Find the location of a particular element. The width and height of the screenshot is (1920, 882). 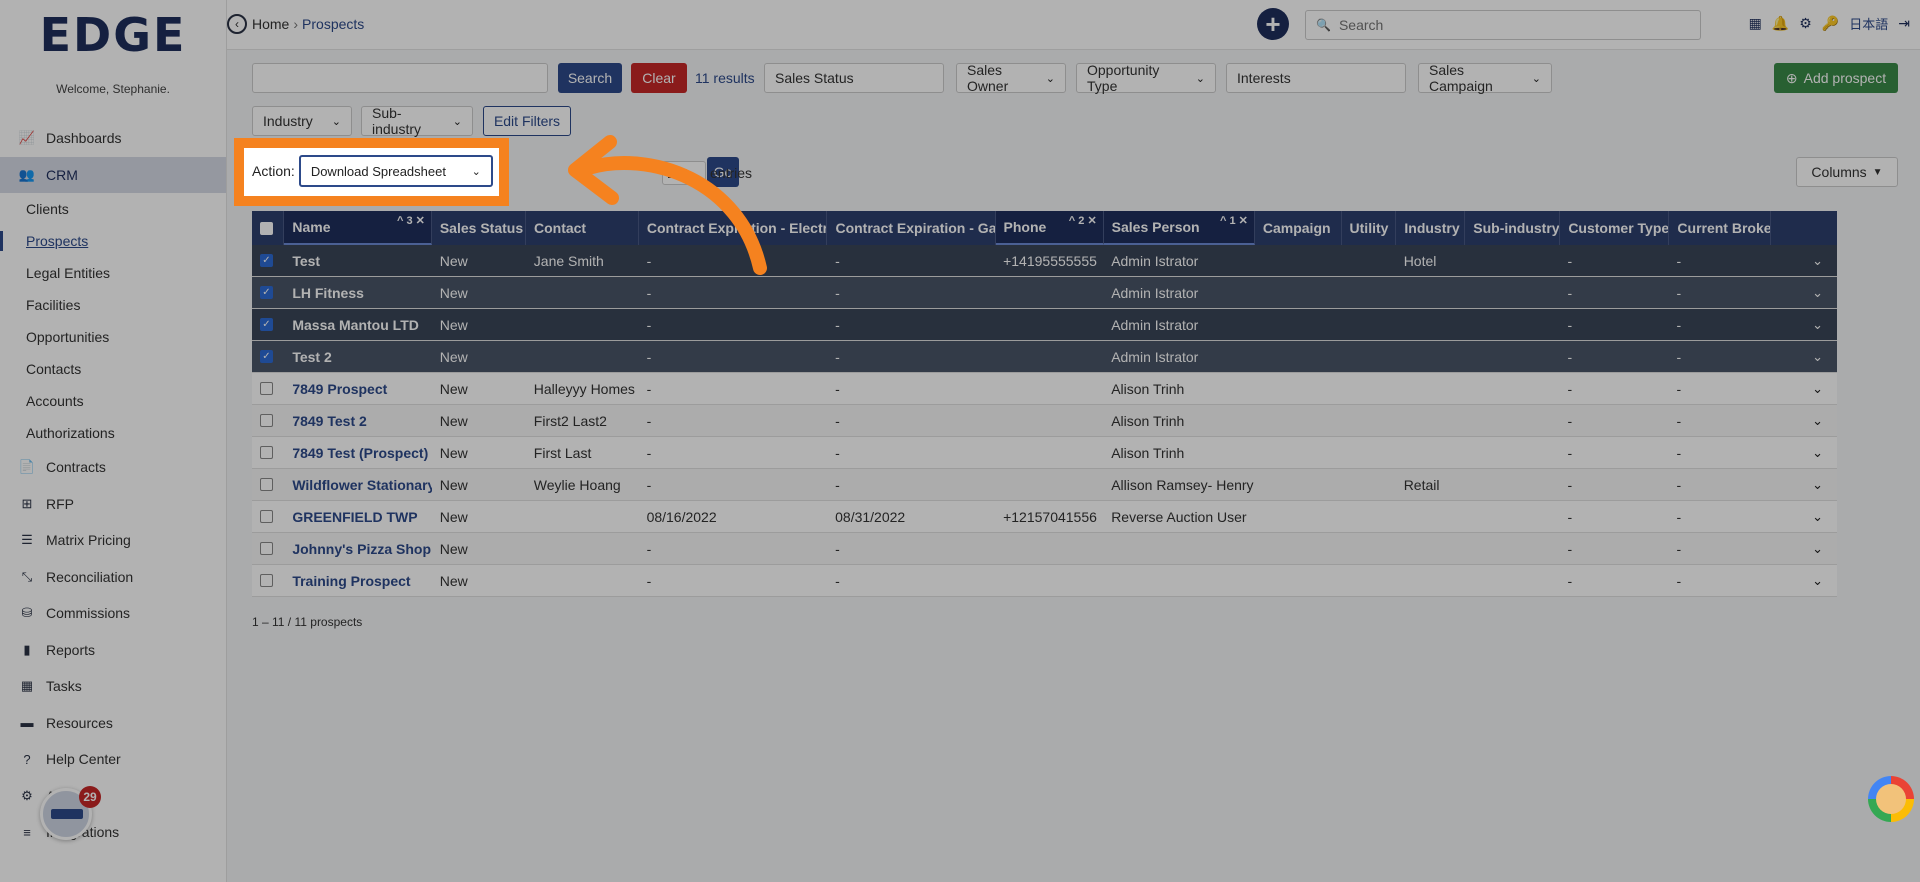

global-search-input is located at coordinates (1508, 25).